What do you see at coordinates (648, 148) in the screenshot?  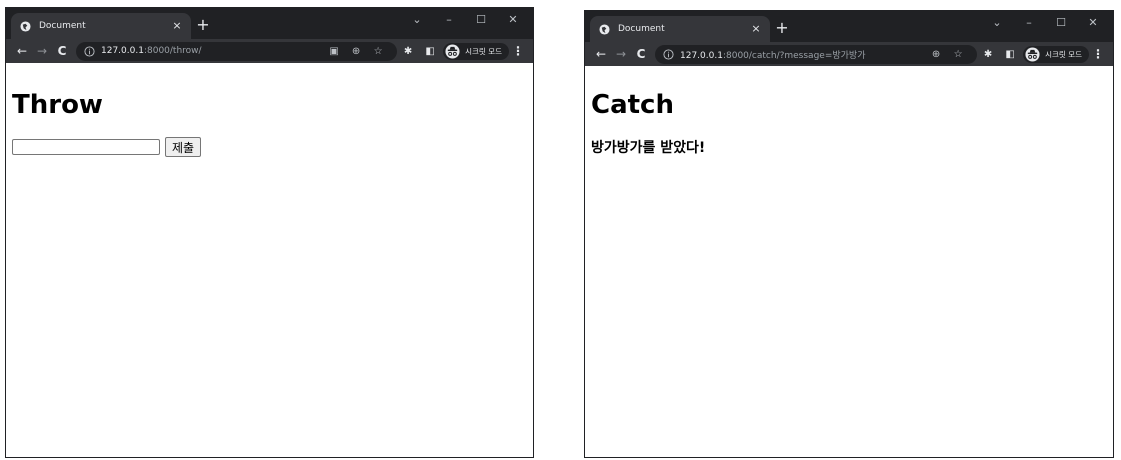 I see `received-message: 방가방가를 받았다!` at bounding box center [648, 148].